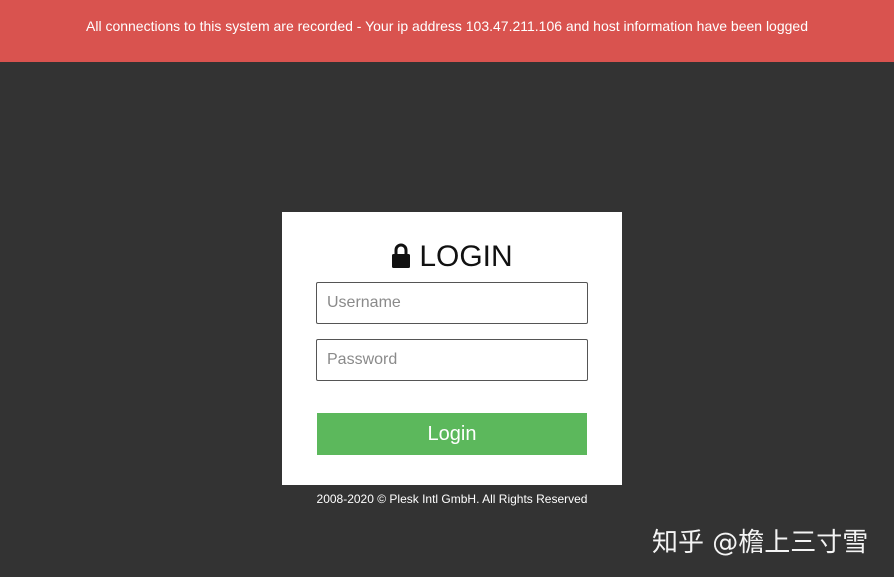 This screenshot has height=577, width=894. Describe the element at coordinates (452, 303) in the screenshot. I see `username-input` at that location.